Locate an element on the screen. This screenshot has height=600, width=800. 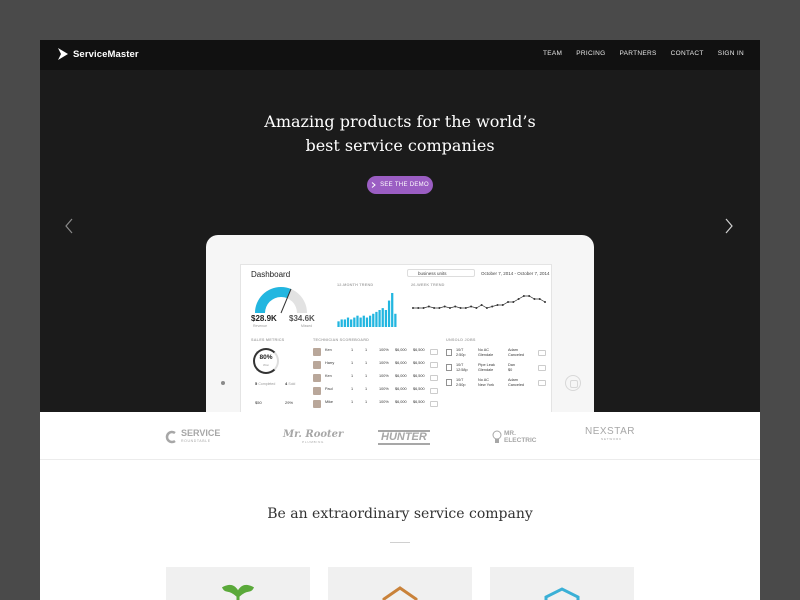
technician-name: Paul is located at coordinates (329, 389).